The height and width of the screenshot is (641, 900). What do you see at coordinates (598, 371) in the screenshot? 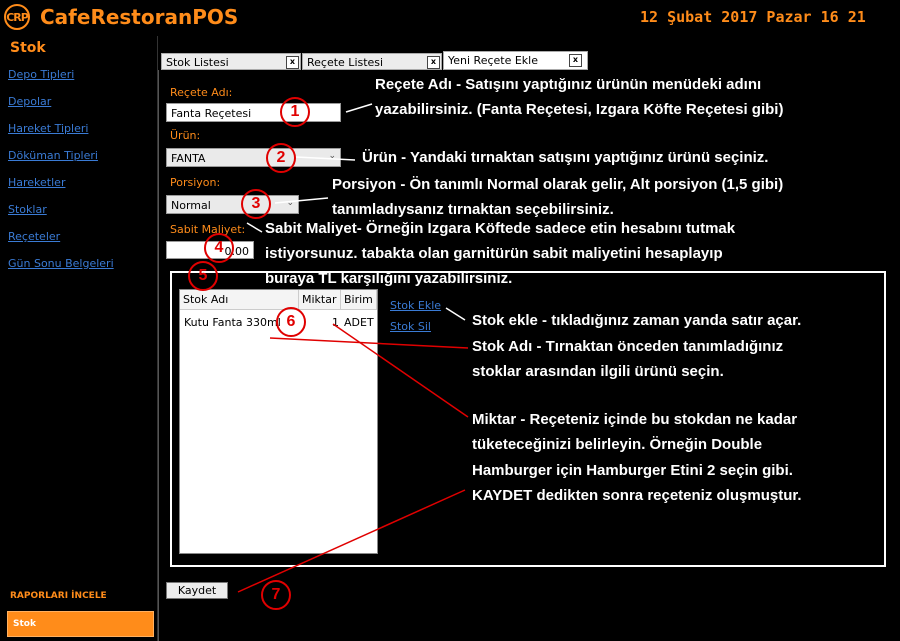
I see `annotation-stok-adi-2: stoklar arasından ilgili ürünü seçin.` at bounding box center [598, 371].